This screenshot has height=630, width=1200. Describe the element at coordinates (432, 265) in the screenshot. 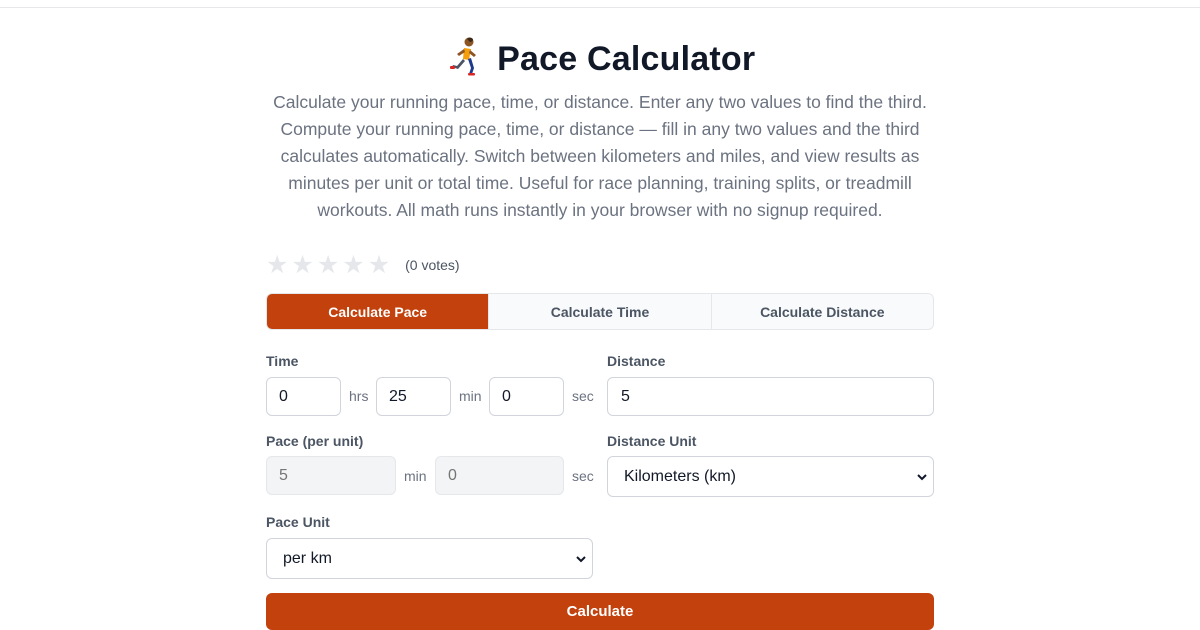

I see `votes-count: (0 votes)` at that location.